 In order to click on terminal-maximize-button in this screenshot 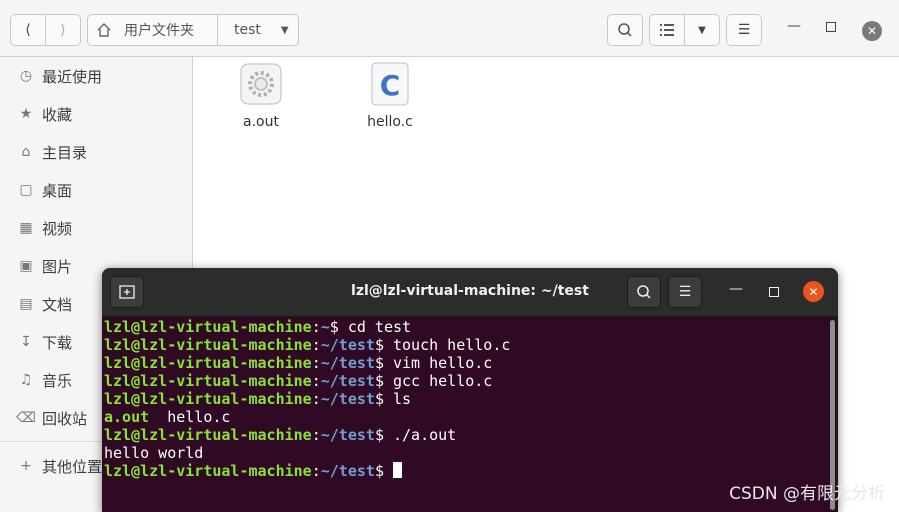, I will do `click(774, 292)`.